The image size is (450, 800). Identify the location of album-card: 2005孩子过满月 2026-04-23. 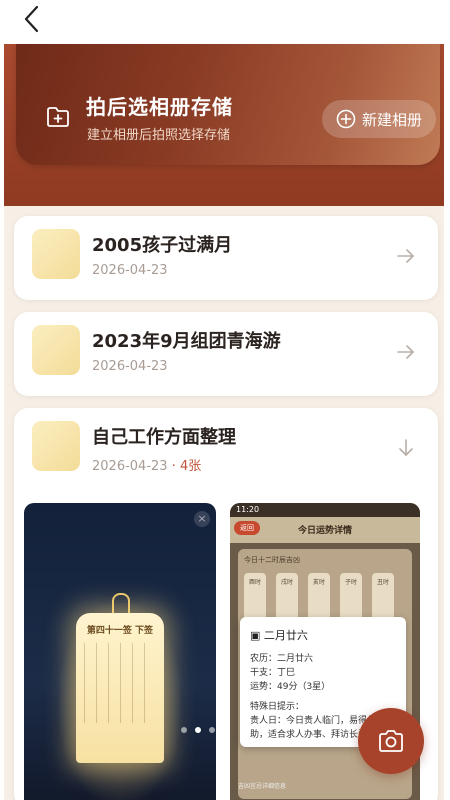
(226, 258).